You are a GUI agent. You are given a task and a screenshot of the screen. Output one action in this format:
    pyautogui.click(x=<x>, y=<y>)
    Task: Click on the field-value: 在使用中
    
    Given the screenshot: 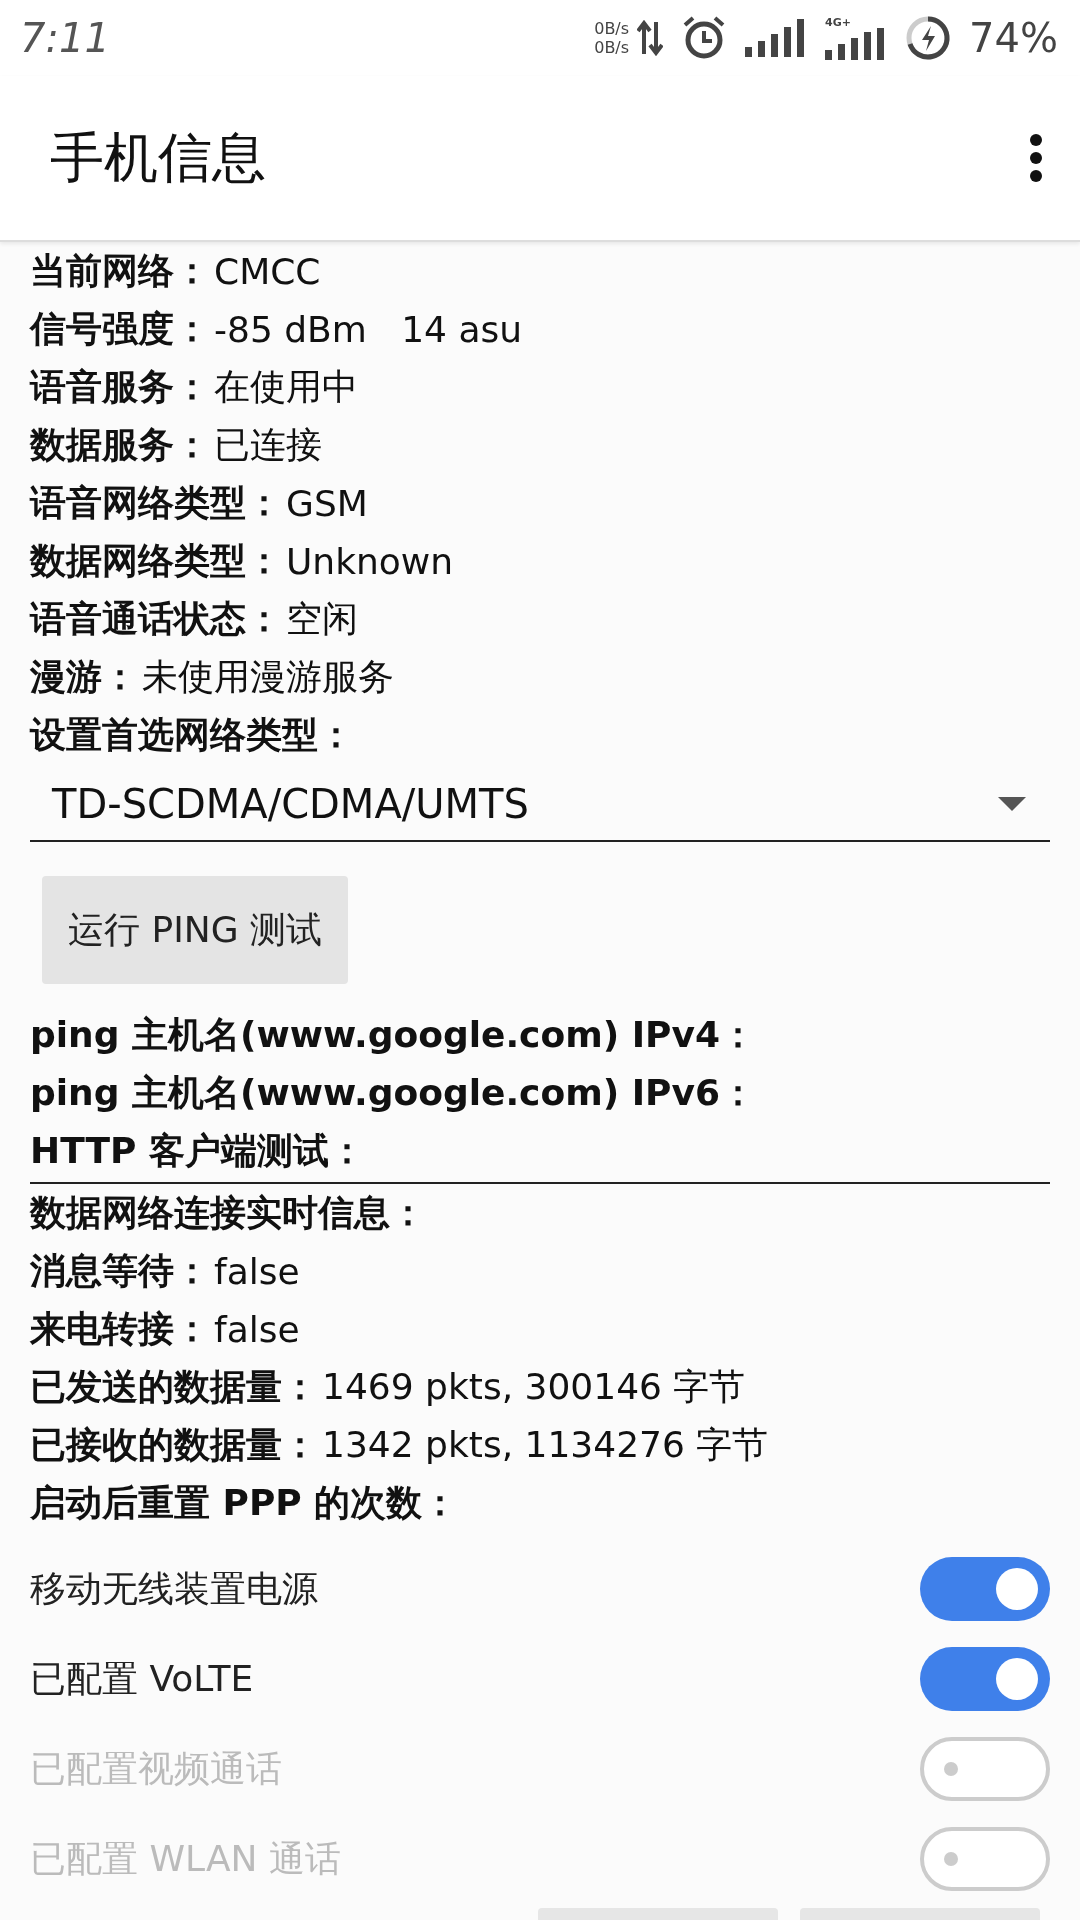 What is the action you would take?
    pyautogui.click(x=286, y=386)
    